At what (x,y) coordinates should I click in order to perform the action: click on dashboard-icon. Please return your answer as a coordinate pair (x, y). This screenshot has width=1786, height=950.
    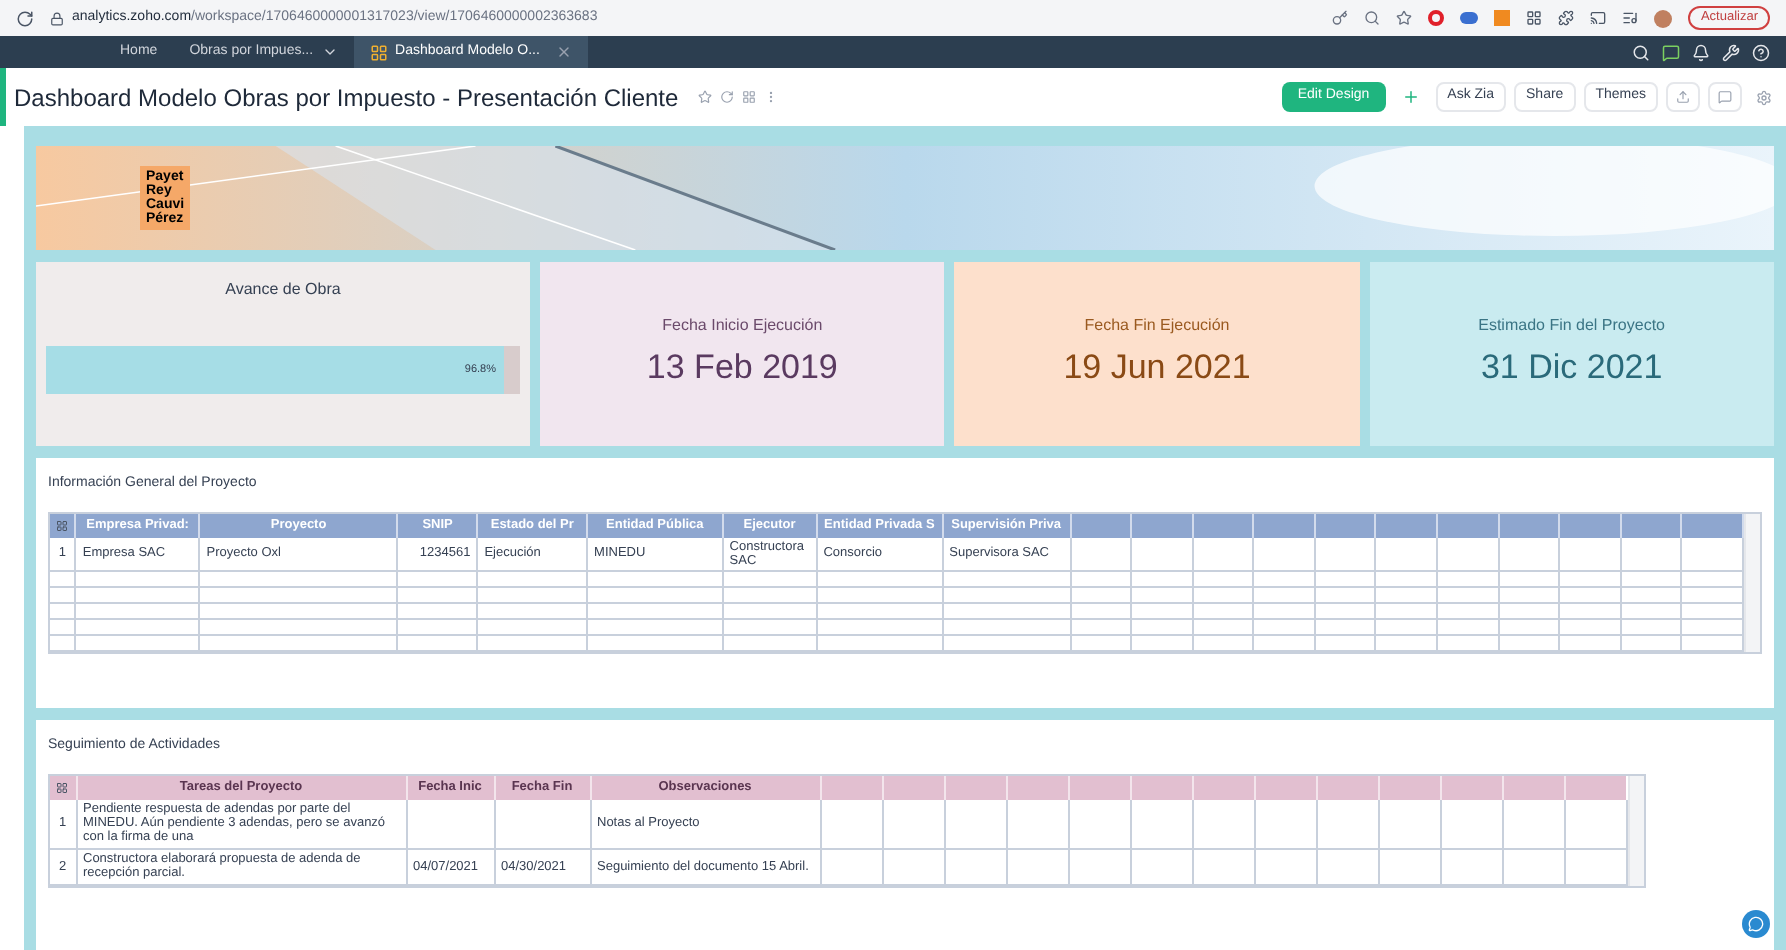
    Looking at the image, I should click on (378, 52).